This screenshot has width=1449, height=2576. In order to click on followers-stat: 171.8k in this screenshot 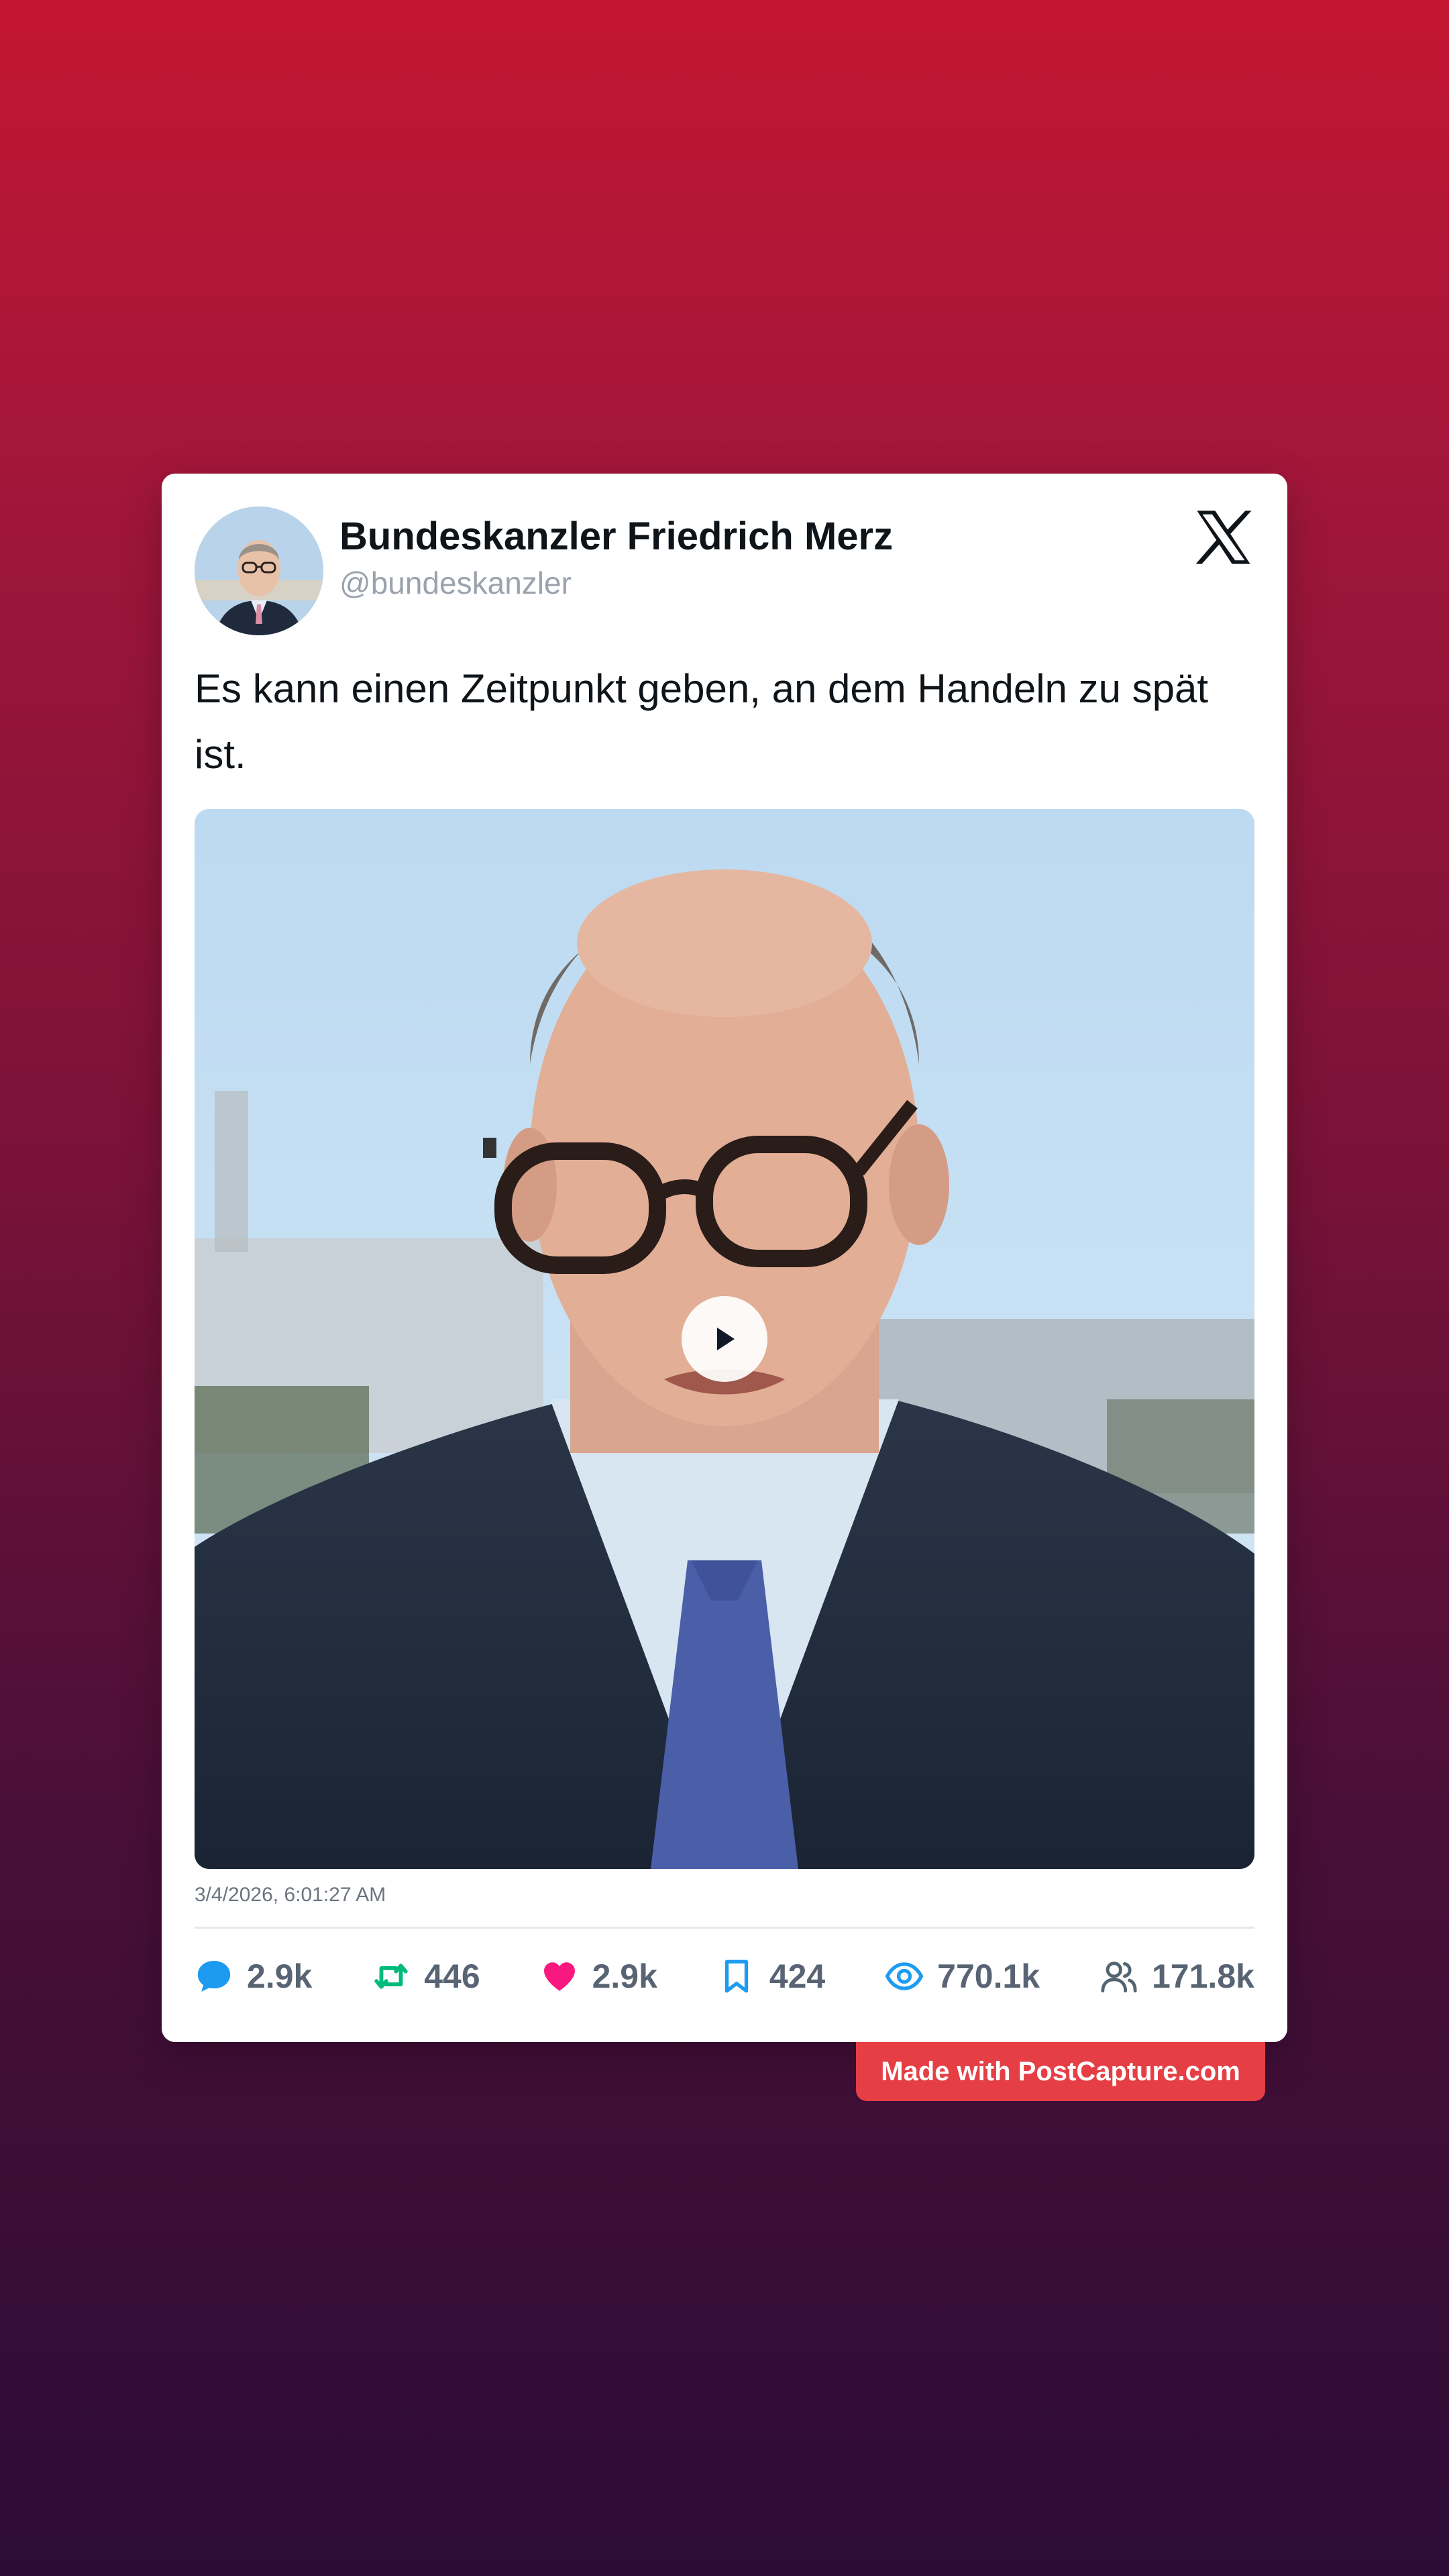, I will do `click(1176, 1976)`.